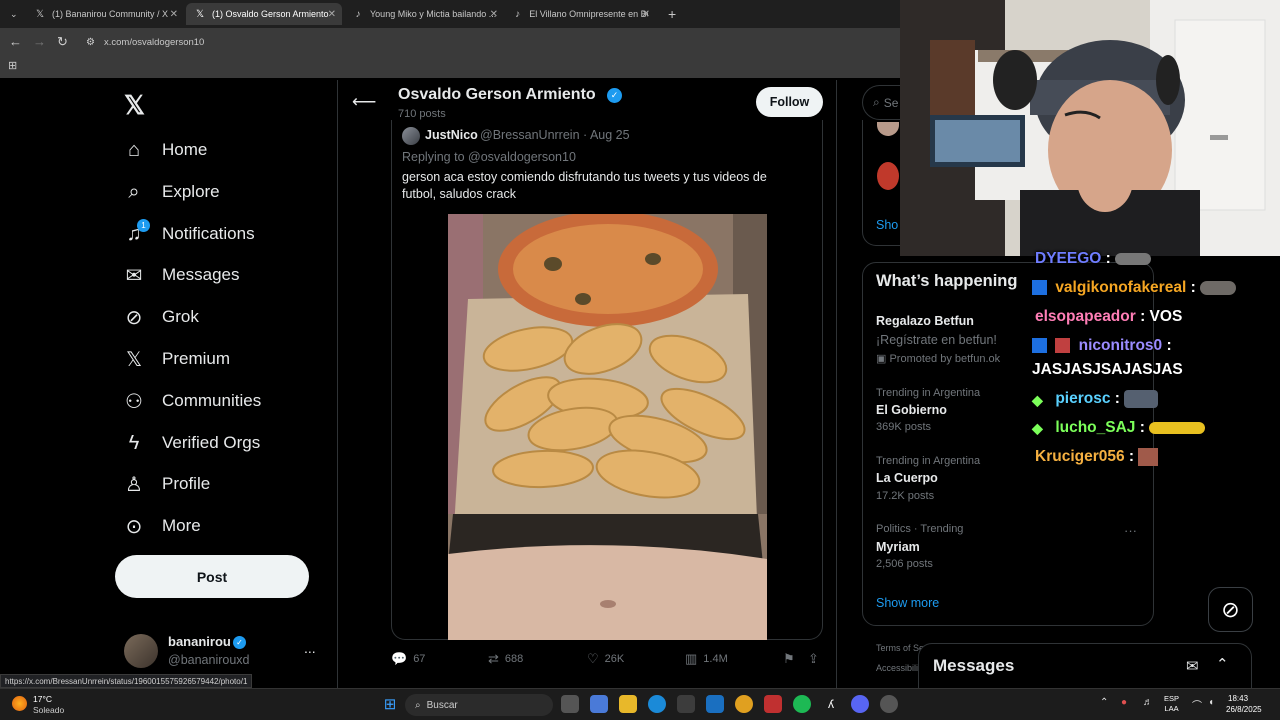  What do you see at coordinates (208, 233) in the screenshot?
I see `nav-label: Notifications` at bounding box center [208, 233].